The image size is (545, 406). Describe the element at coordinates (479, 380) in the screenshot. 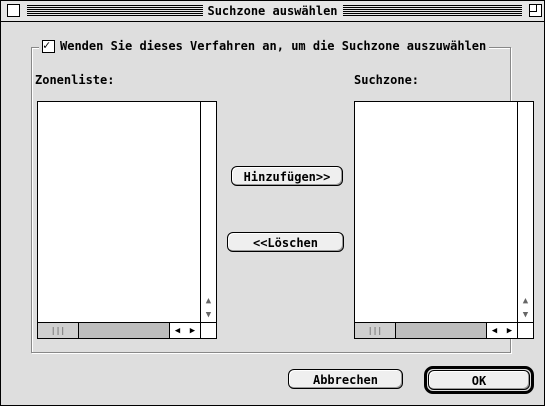

I see `ok-button: OK` at that location.